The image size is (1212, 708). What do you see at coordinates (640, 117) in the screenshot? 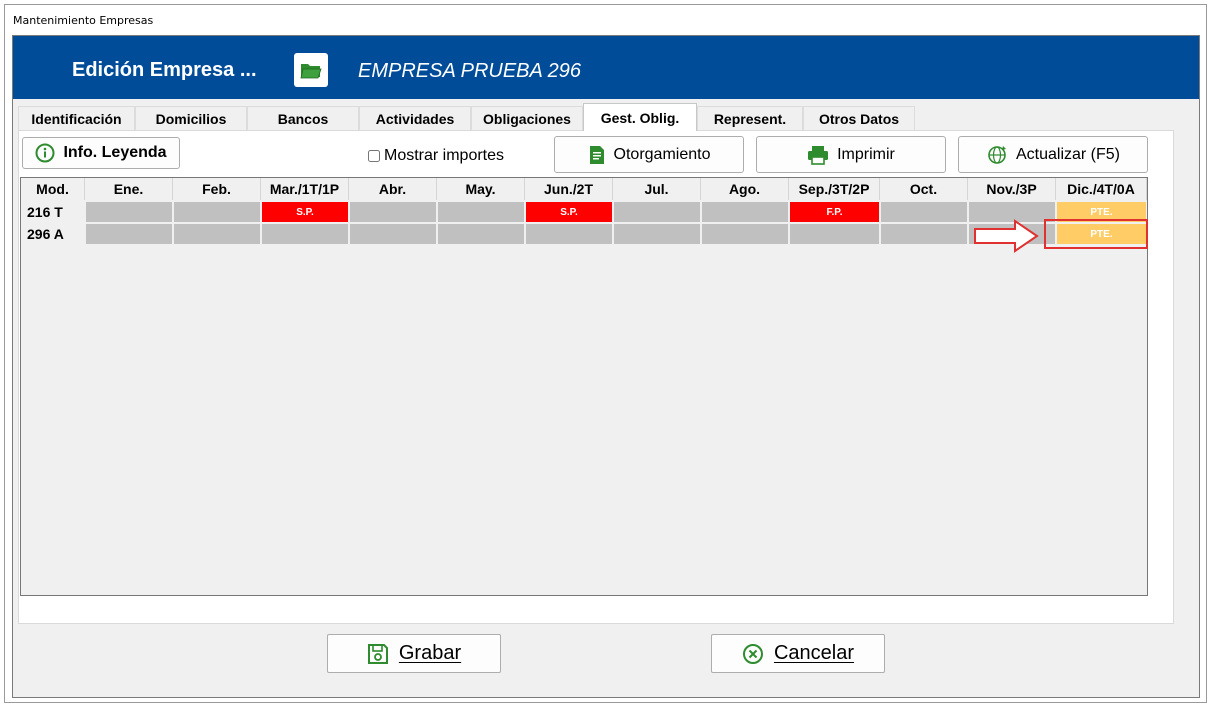
I see `tab-gest-oblig: Gest. Oblig.` at bounding box center [640, 117].